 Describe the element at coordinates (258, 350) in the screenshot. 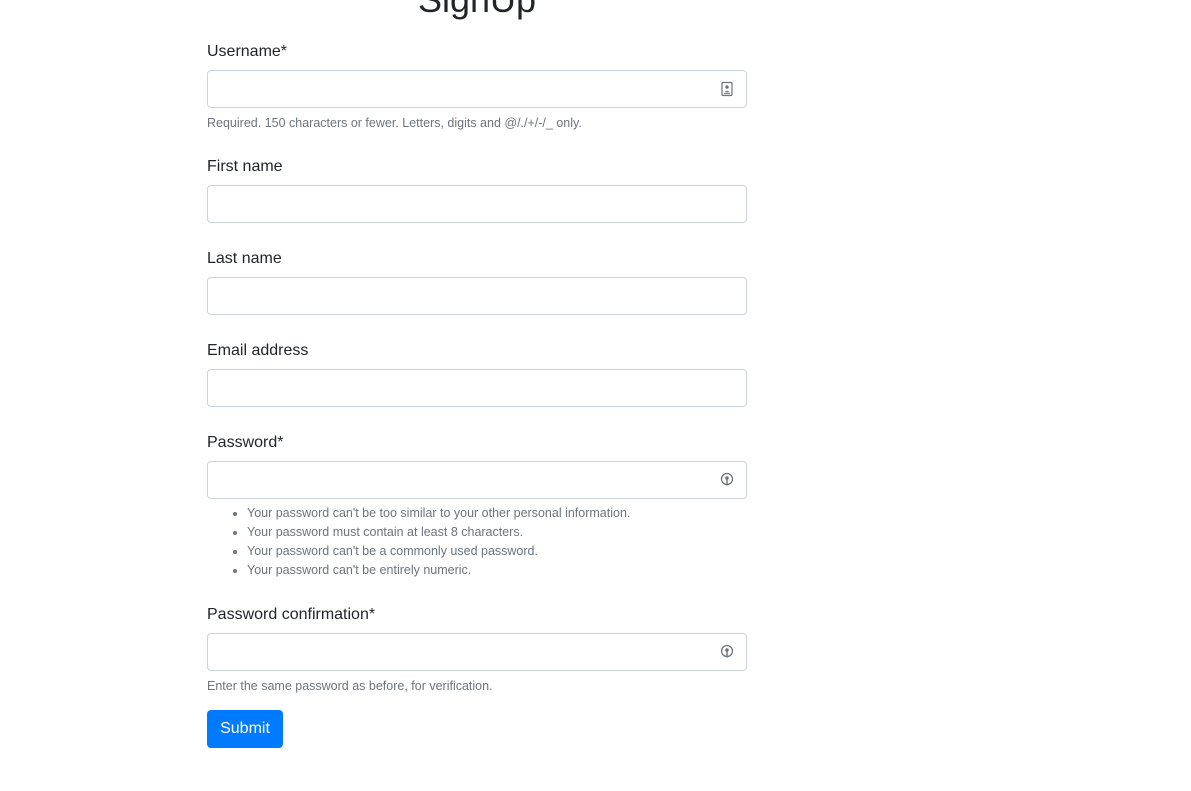

I see `email-label: Email address` at that location.